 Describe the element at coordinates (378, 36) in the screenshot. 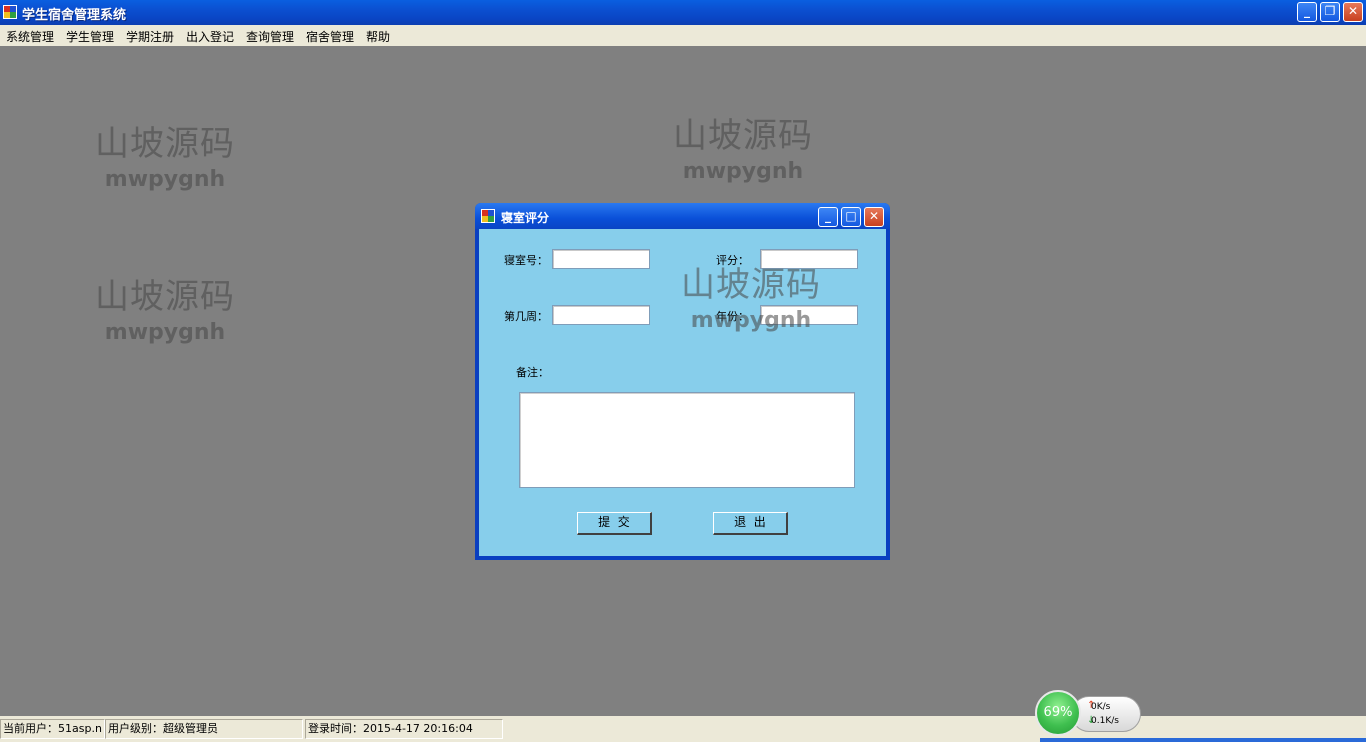

I see `menu-help: 帮助` at that location.